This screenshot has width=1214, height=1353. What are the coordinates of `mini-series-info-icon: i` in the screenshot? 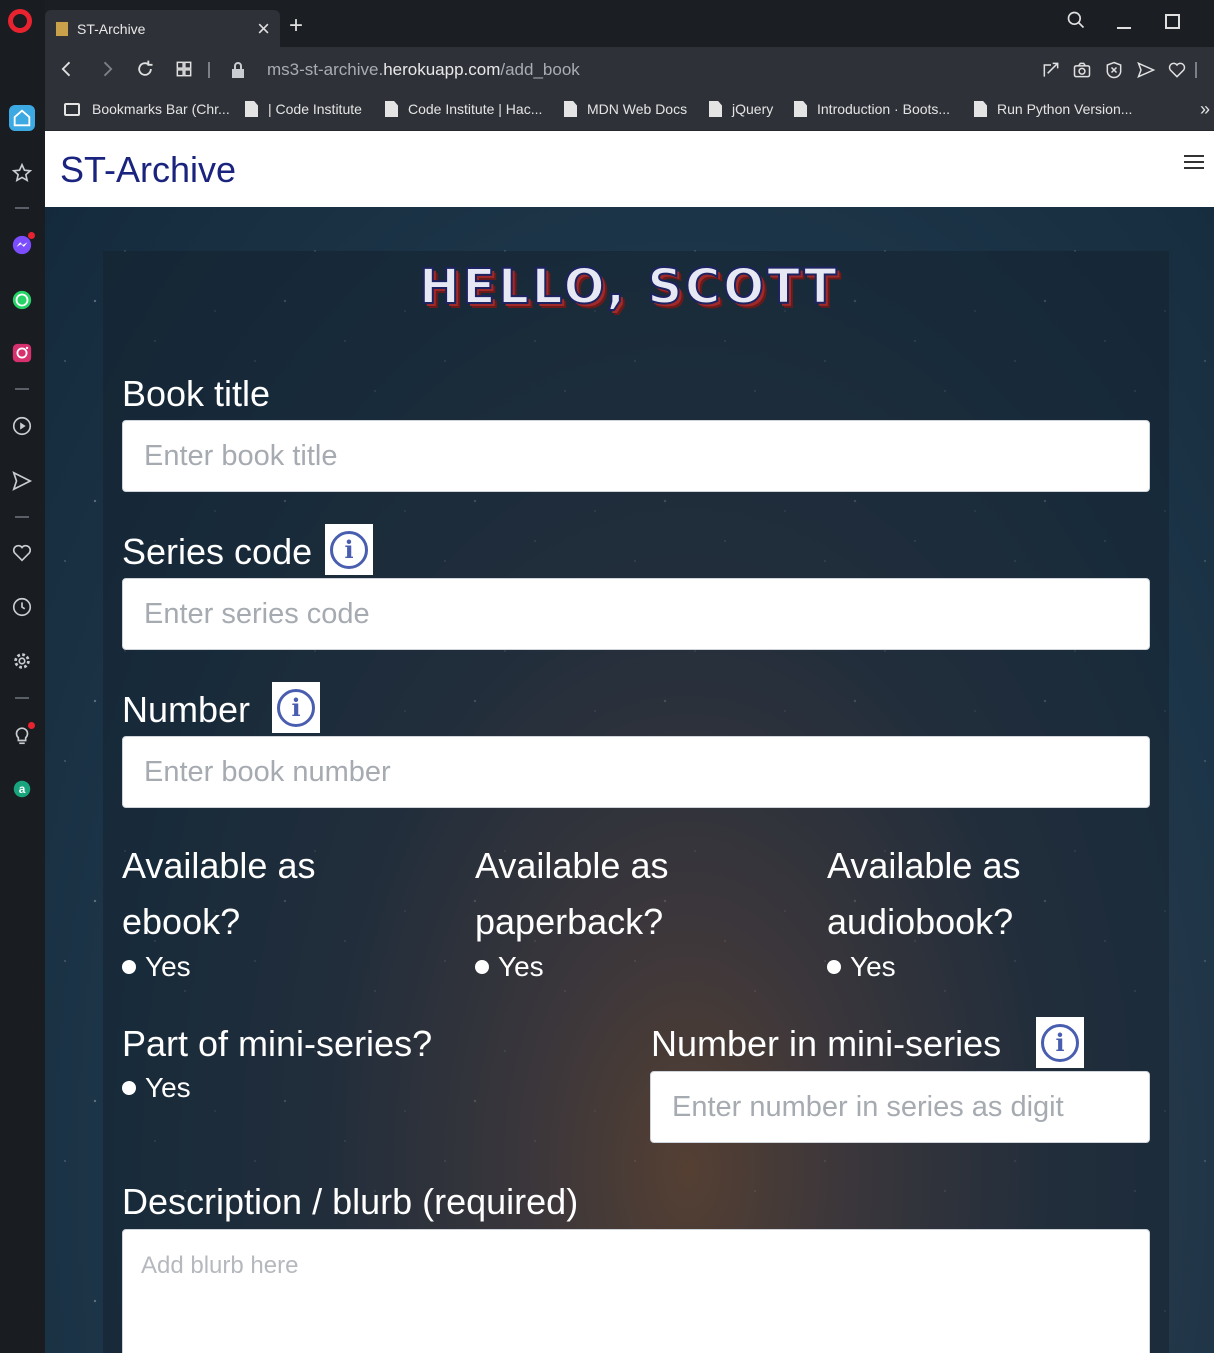 It's located at (1060, 1042).